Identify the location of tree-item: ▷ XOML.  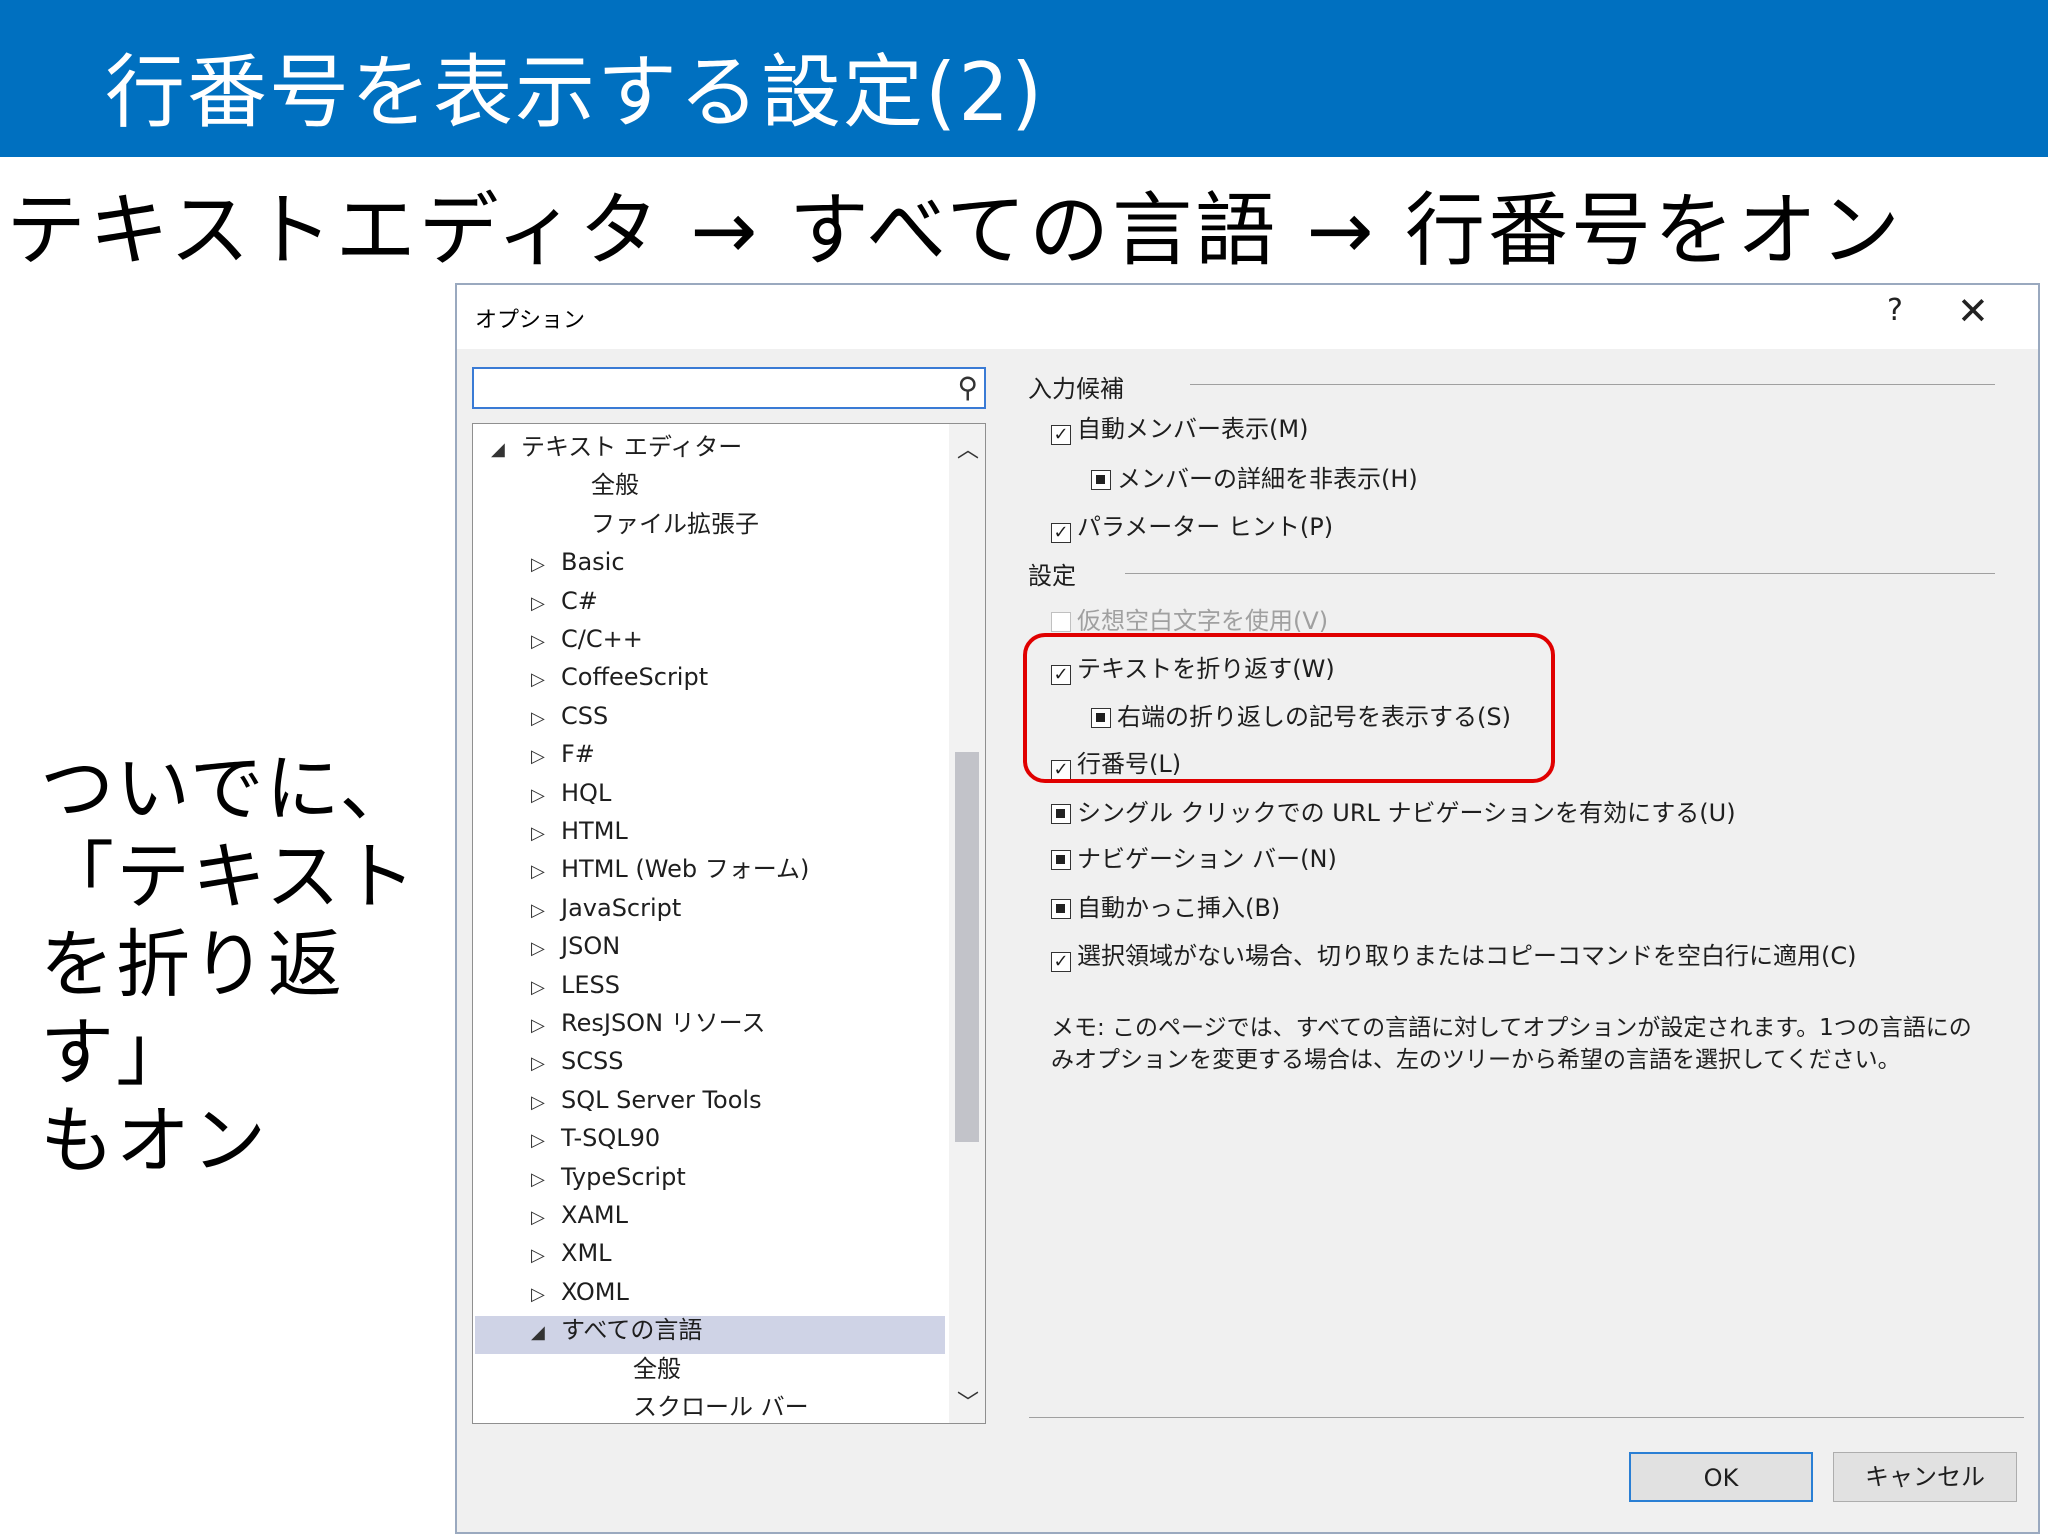
(580, 1292).